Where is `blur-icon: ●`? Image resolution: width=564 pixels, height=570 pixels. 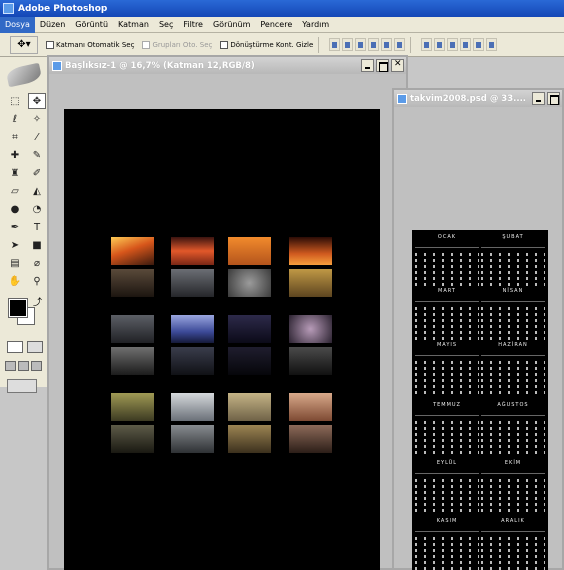
blur-icon: ● is located at coordinates (15, 209).